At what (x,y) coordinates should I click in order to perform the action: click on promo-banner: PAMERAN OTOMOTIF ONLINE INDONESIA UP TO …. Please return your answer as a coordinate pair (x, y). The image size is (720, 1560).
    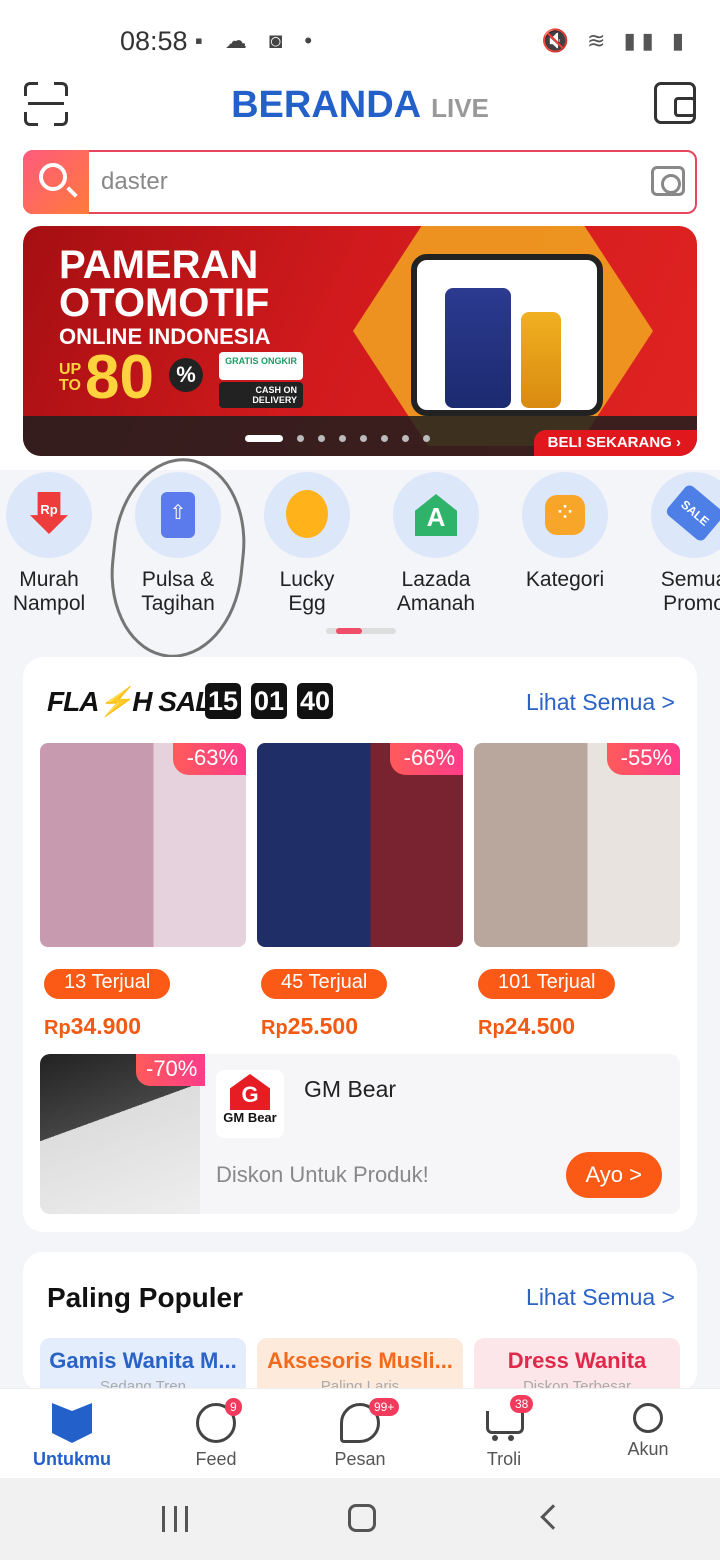
    Looking at the image, I should click on (360, 341).